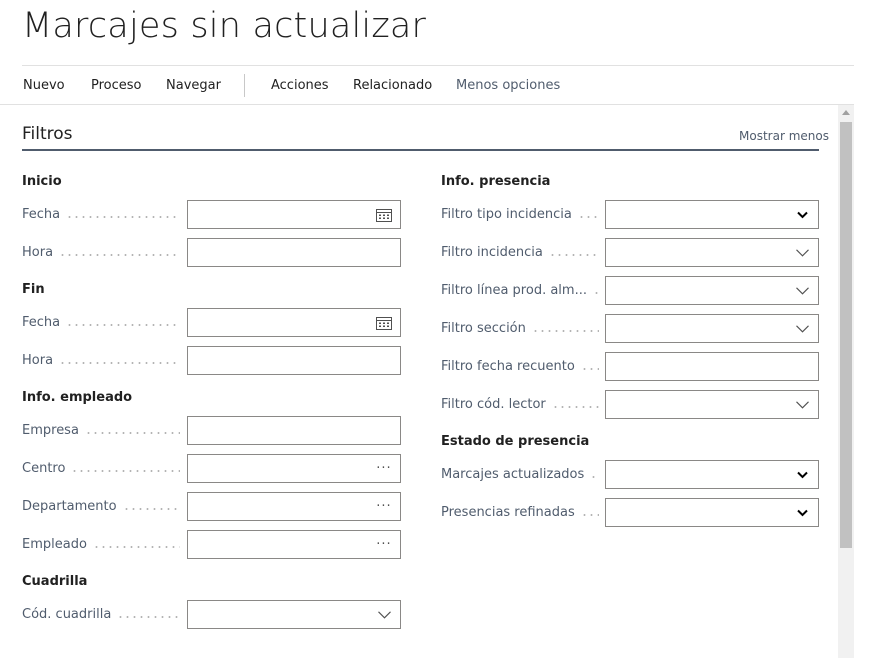 This screenshot has width=876, height=658. I want to click on centro-text, so click(294, 468).